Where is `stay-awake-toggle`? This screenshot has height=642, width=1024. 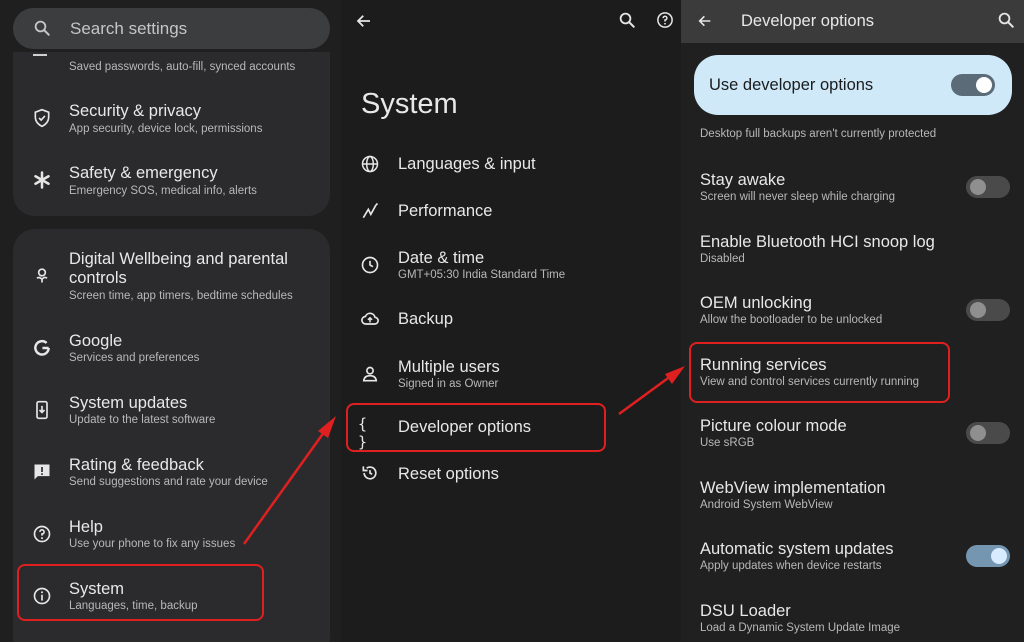 stay-awake-toggle is located at coordinates (988, 187).